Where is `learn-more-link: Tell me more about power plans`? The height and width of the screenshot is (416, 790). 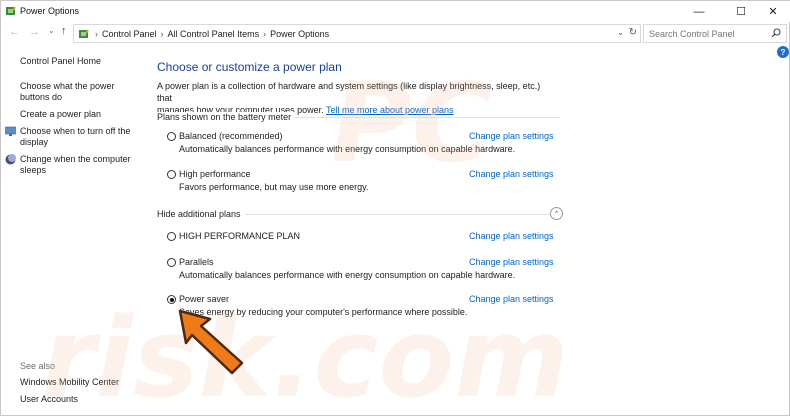 learn-more-link: Tell me more about power plans is located at coordinates (390, 110).